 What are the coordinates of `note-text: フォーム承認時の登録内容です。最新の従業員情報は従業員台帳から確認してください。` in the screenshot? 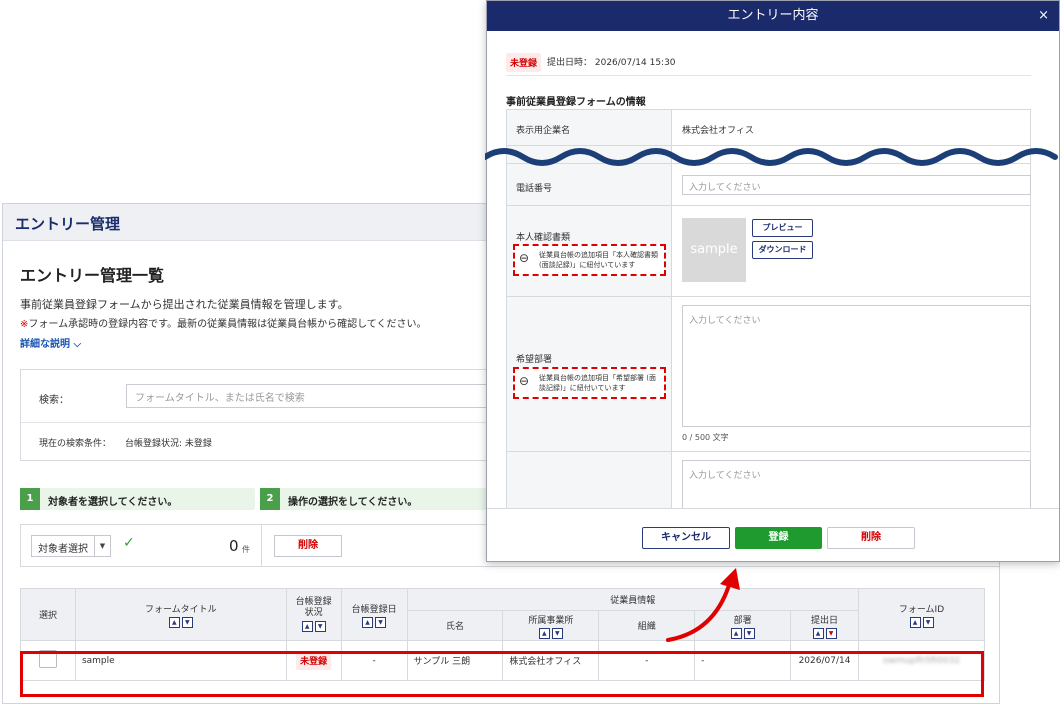 It's located at (227, 324).